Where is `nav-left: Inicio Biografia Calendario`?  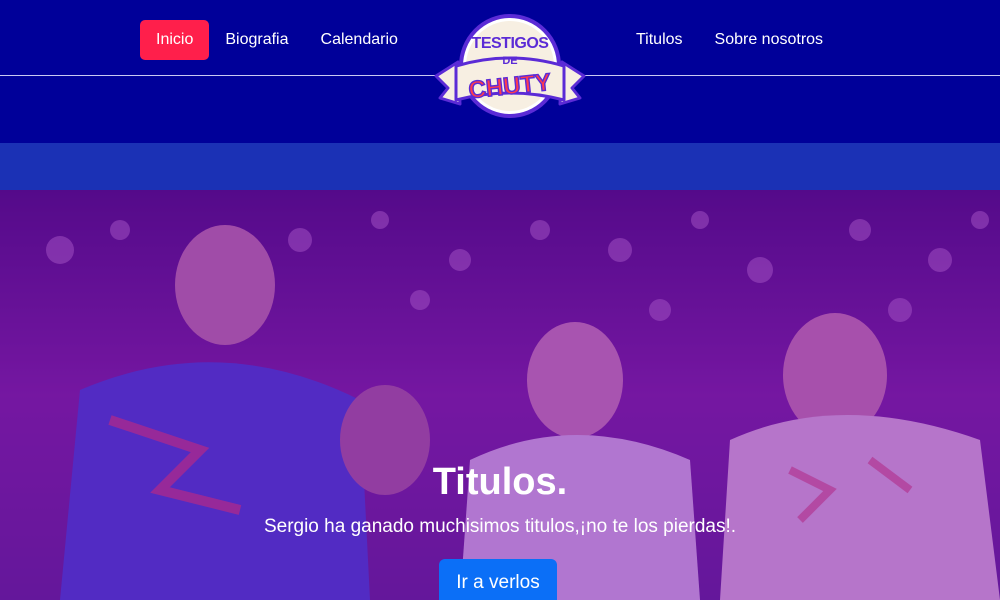
nav-left: Inicio Biografia Calendario is located at coordinates (277, 40).